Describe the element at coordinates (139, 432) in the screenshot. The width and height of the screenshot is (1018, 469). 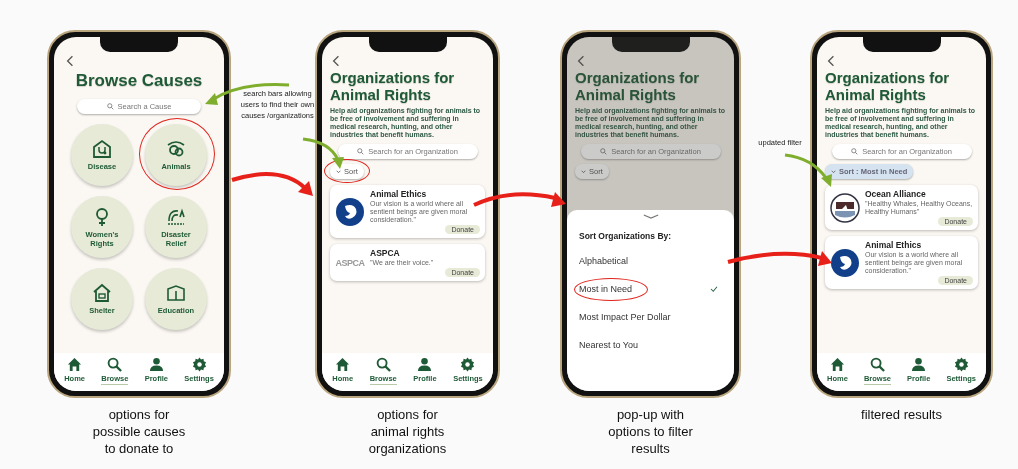
I see `screen-caption: options for possible causes to donate to` at that location.